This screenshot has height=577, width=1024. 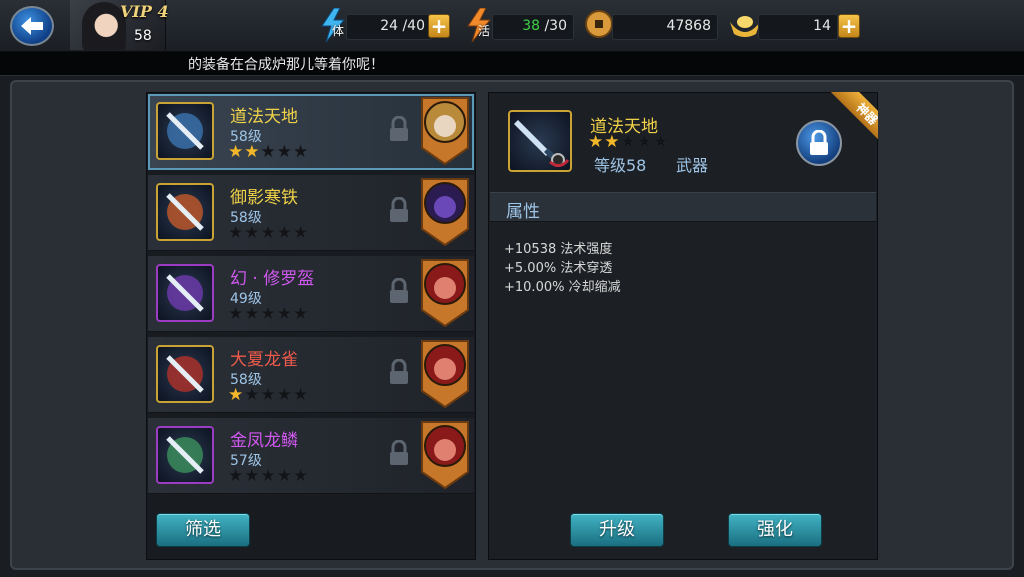 What do you see at coordinates (775, 530) in the screenshot?
I see `enhance-button: 强化` at bounding box center [775, 530].